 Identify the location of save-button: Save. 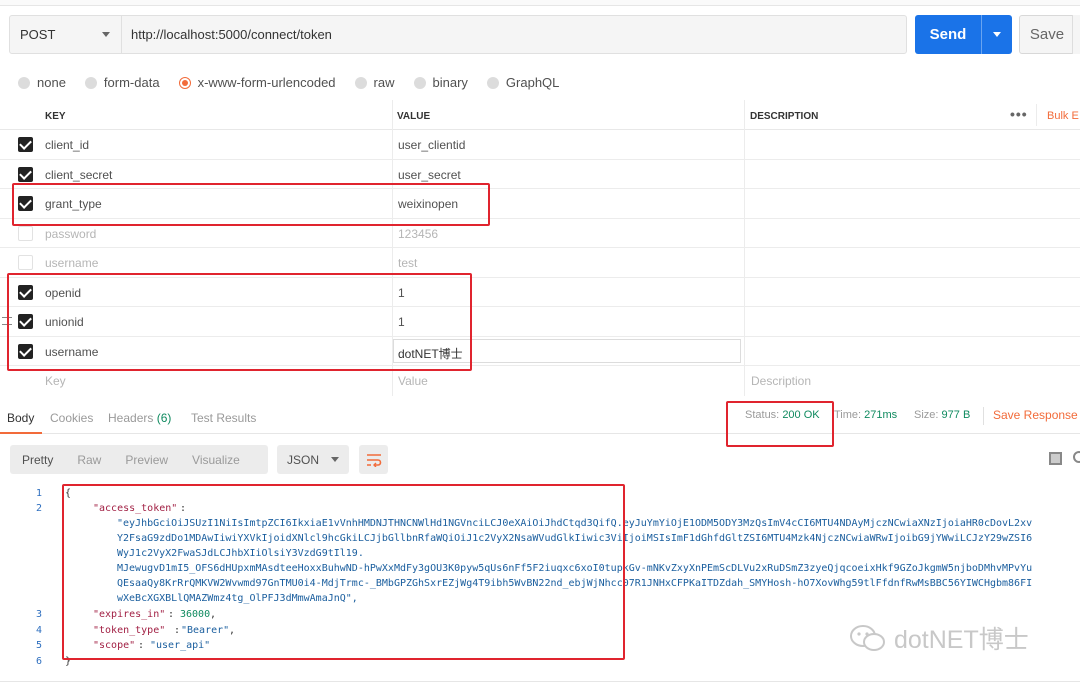
(1047, 34).